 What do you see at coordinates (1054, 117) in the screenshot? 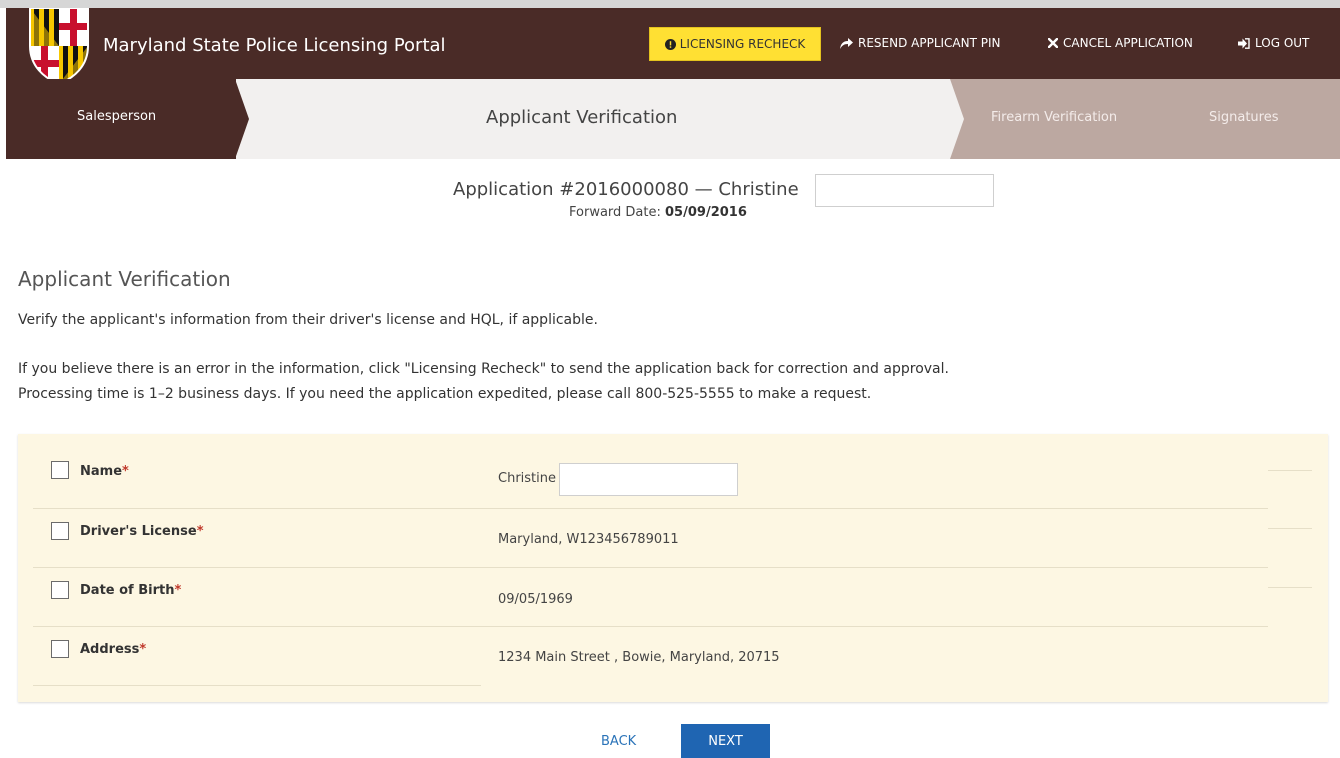
I see `step-firearm-verification: Firearm Verification` at bounding box center [1054, 117].